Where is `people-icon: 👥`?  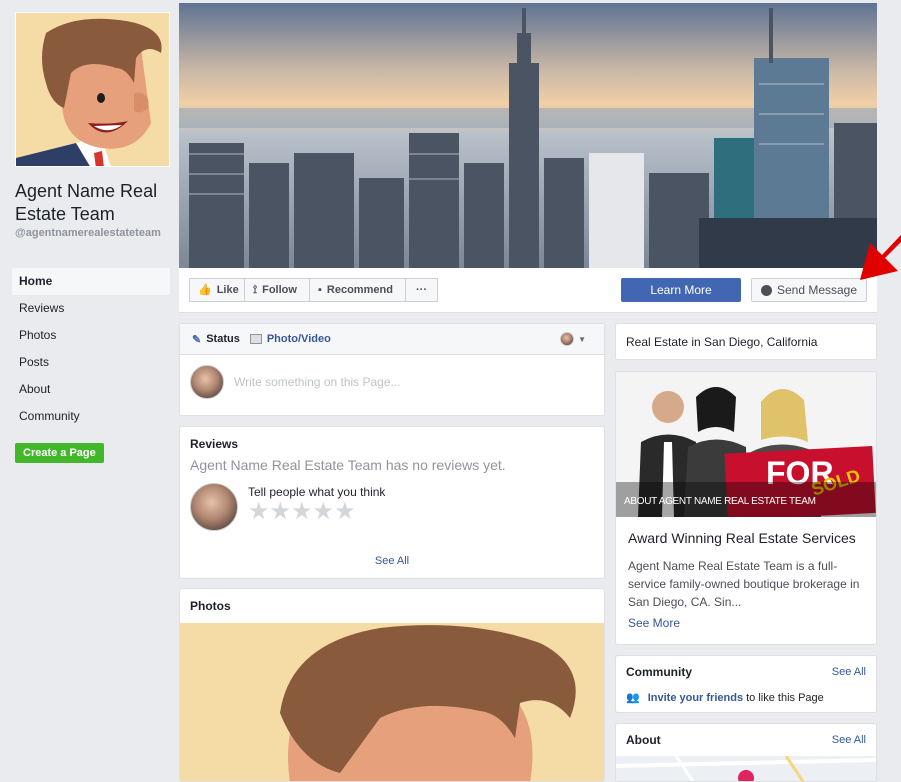
people-icon: 👥 is located at coordinates (633, 698).